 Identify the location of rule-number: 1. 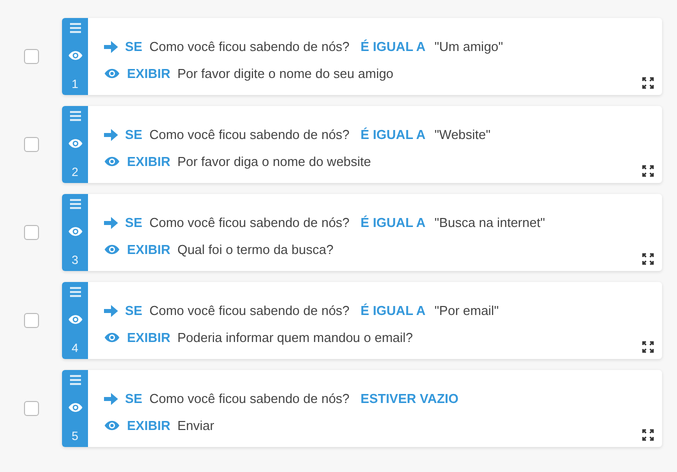
(75, 84).